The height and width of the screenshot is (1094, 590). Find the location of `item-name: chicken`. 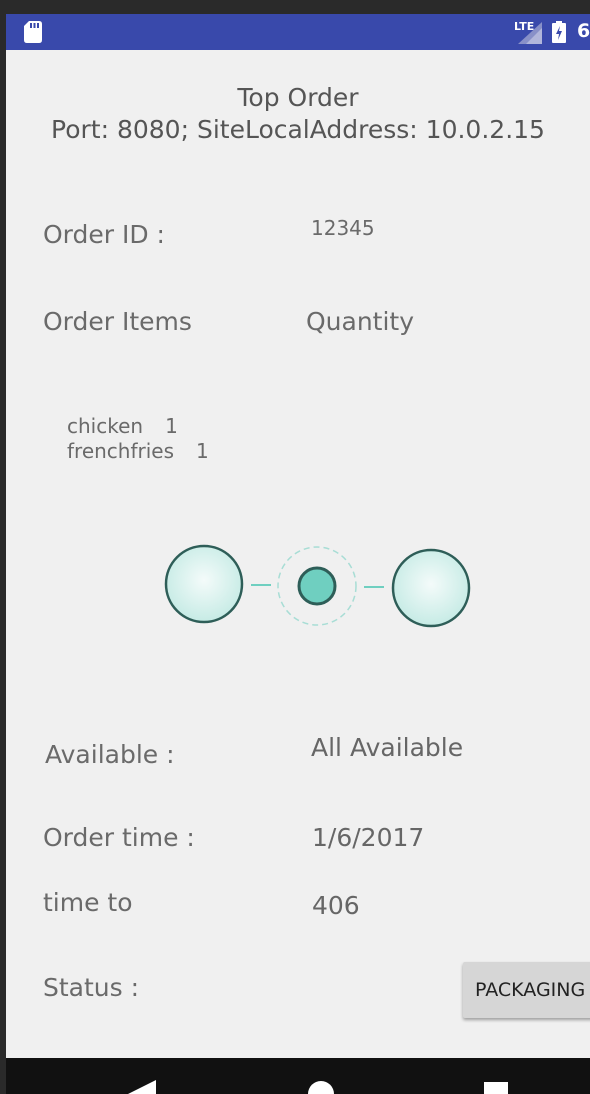

item-name: chicken is located at coordinates (105, 426).